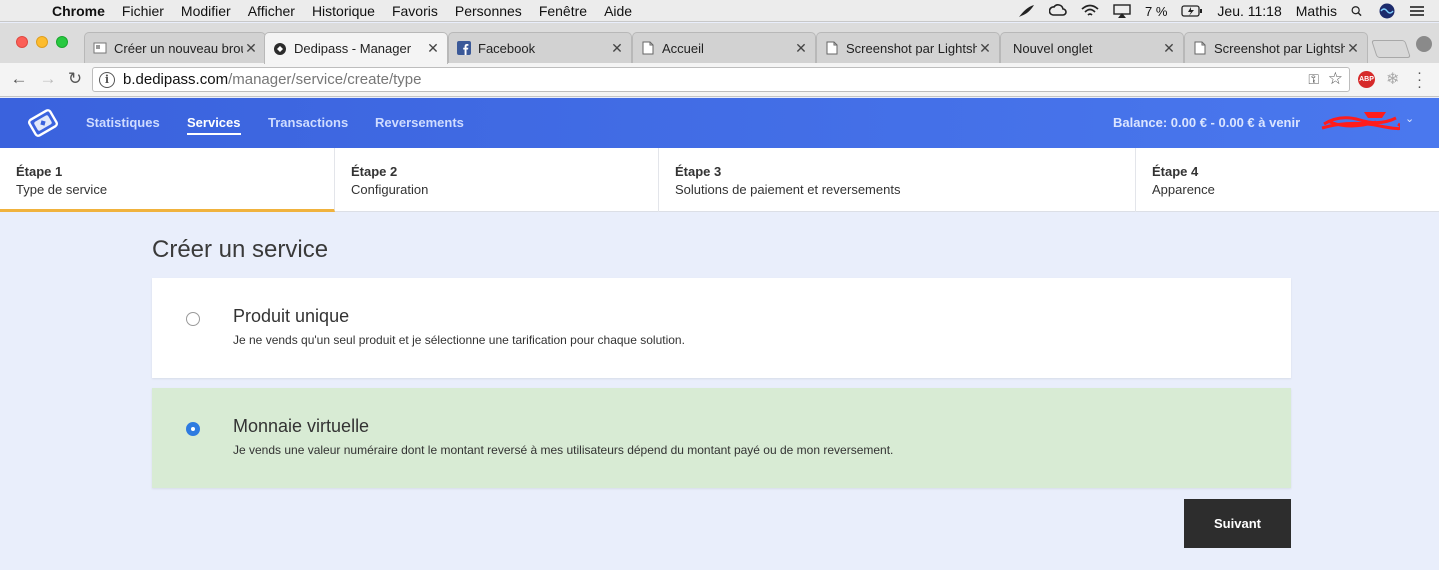 The width and height of the screenshot is (1439, 570). Describe the element at coordinates (1237, 523) in the screenshot. I see `next-button: Suivant` at that location.